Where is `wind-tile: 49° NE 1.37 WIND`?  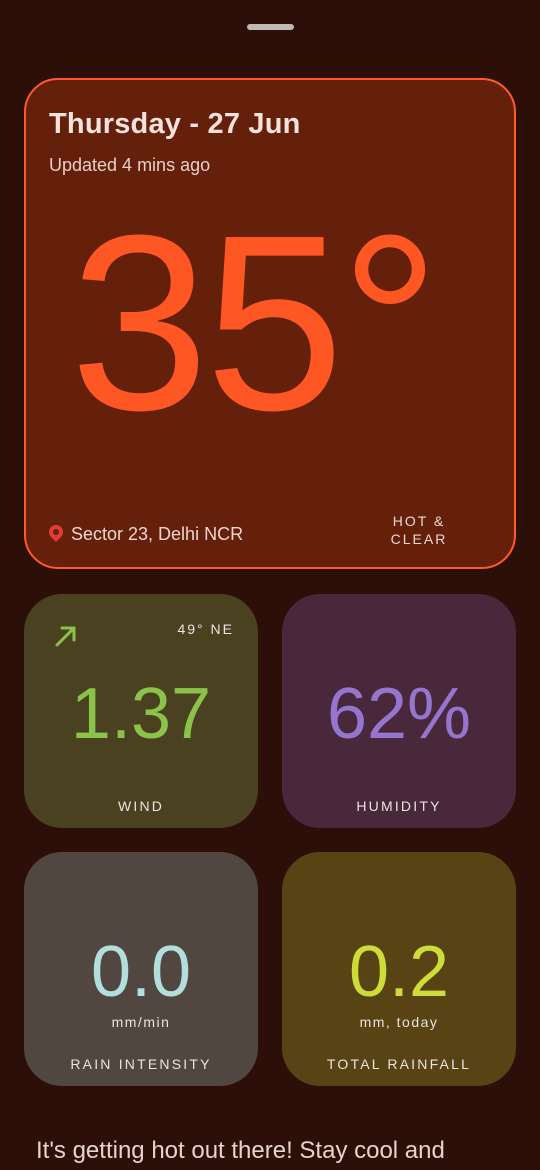 wind-tile: 49° NE 1.37 WIND is located at coordinates (141, 711).